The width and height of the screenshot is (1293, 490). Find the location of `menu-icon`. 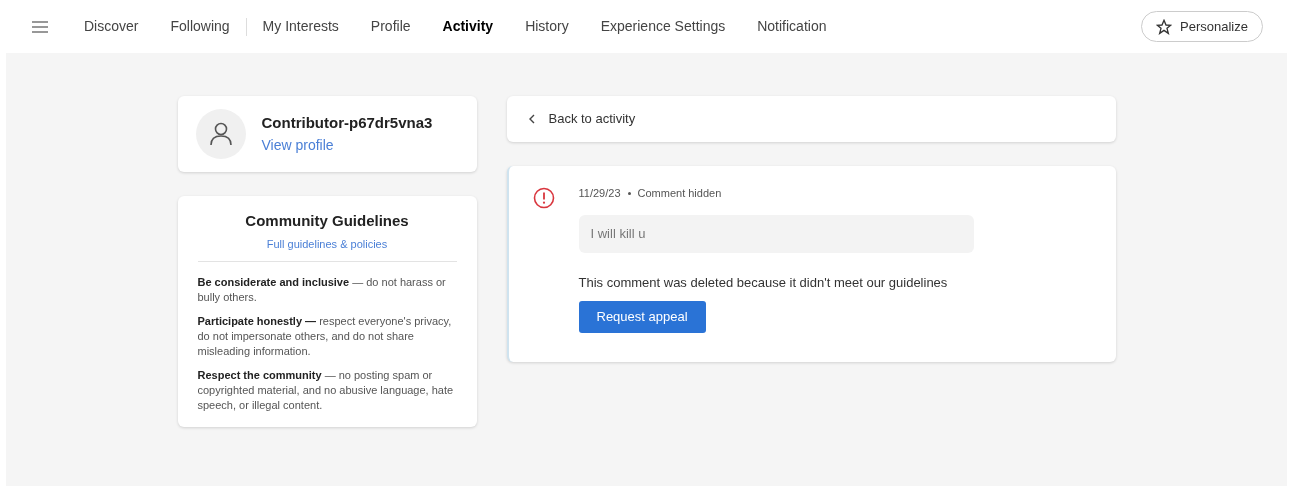

menu-icon is located at coordinates (40, 26).